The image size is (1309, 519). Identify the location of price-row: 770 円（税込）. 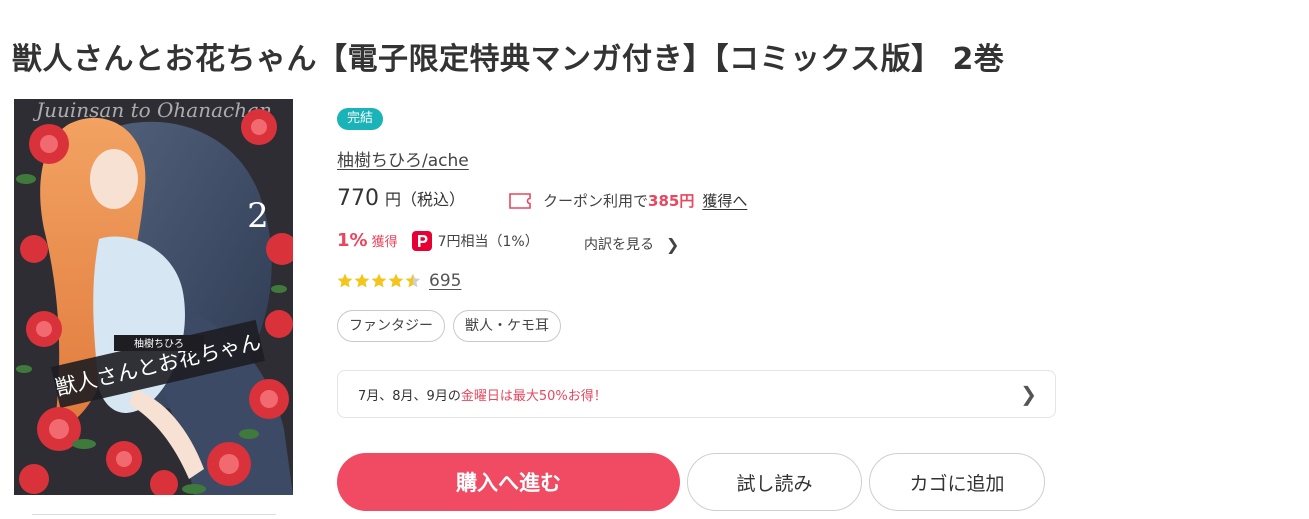
(401, 198).